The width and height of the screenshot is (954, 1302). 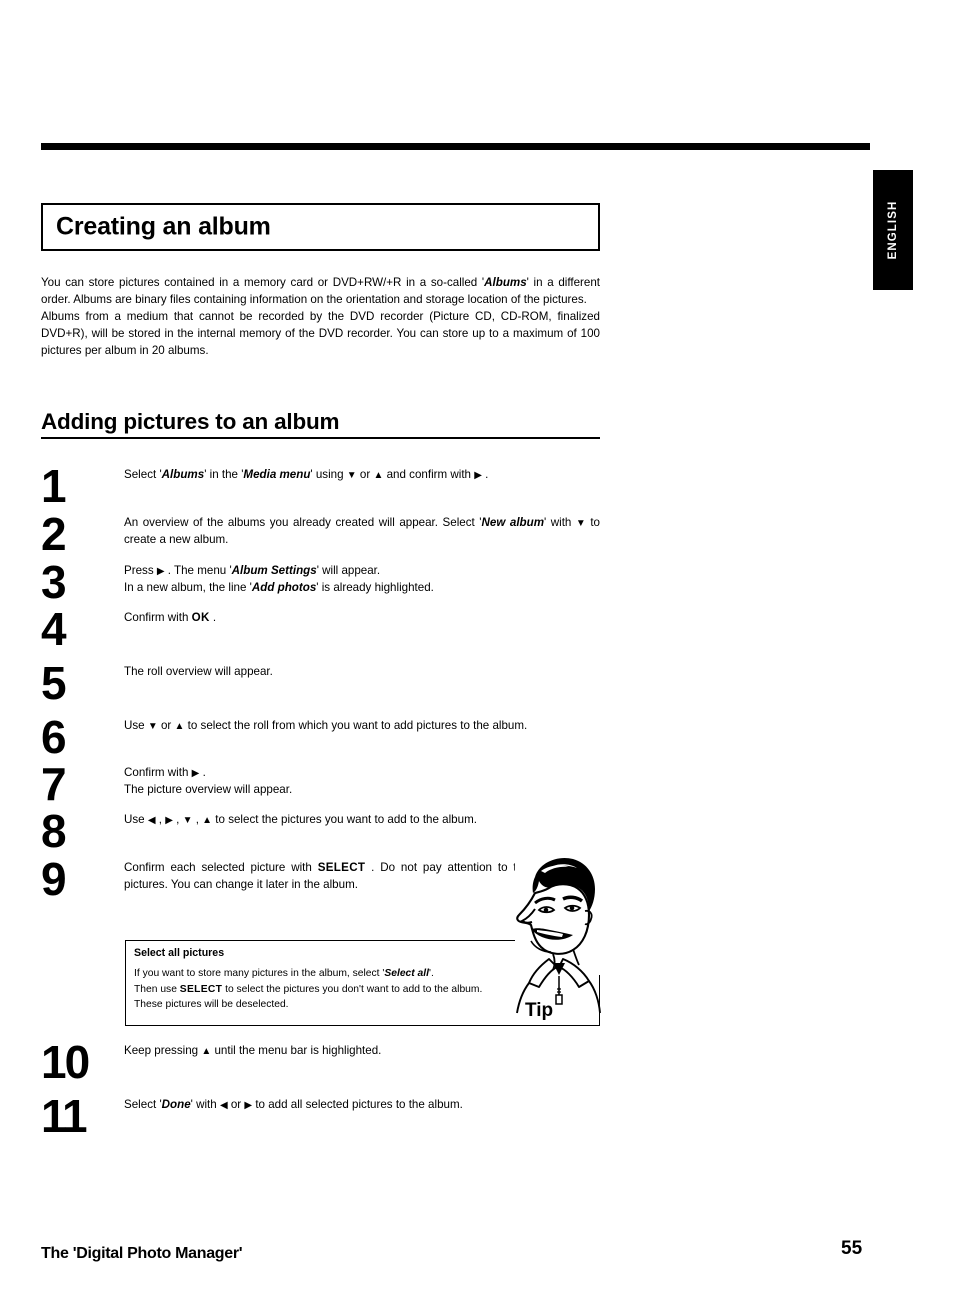 What do you see at coordinates (54, 534) in the screenshot?
I see `step-number: 2` at bounding box center [54, 534].